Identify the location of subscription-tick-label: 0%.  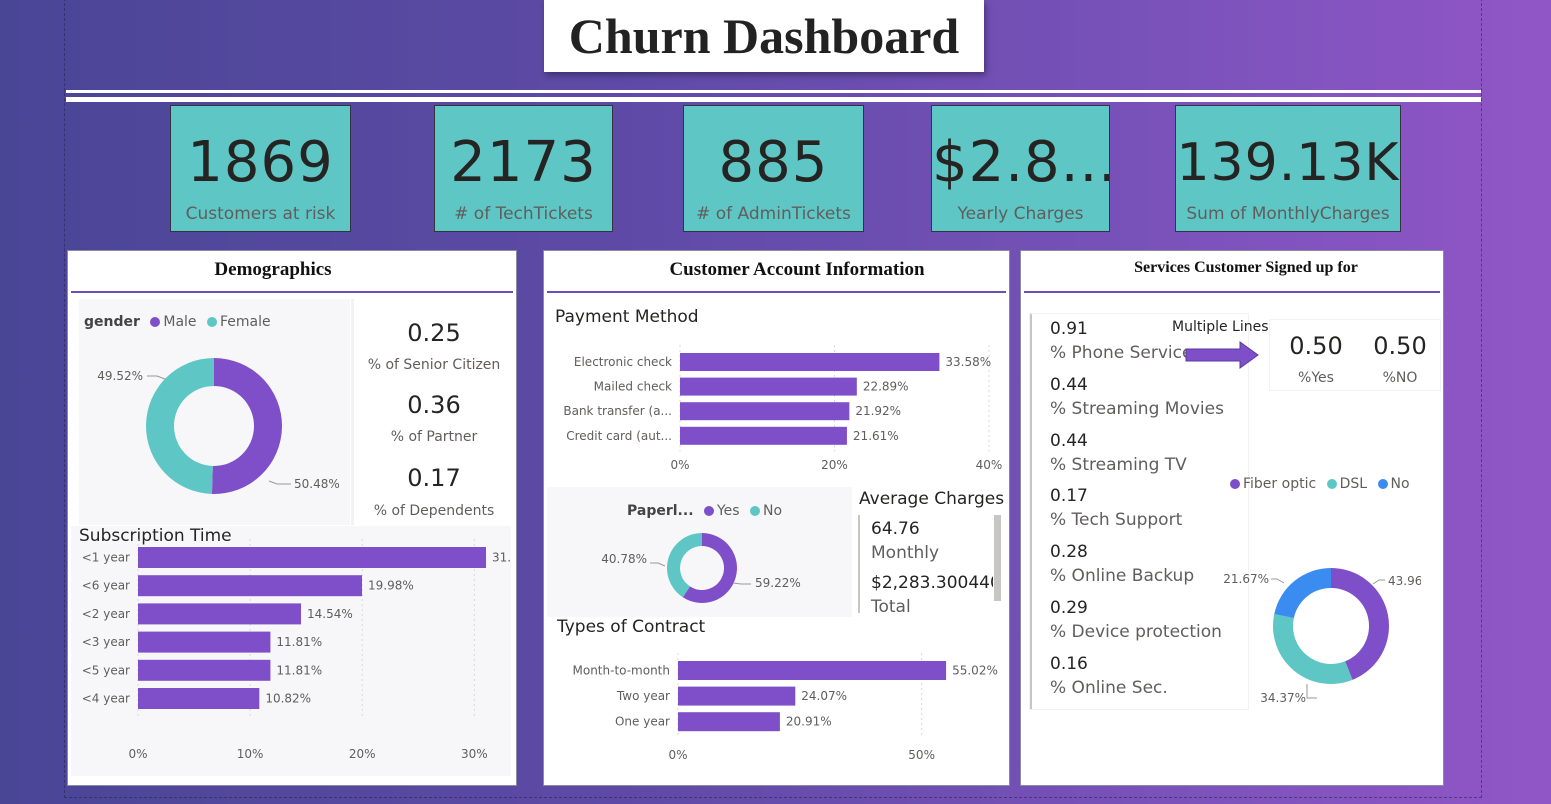
(137, 754).